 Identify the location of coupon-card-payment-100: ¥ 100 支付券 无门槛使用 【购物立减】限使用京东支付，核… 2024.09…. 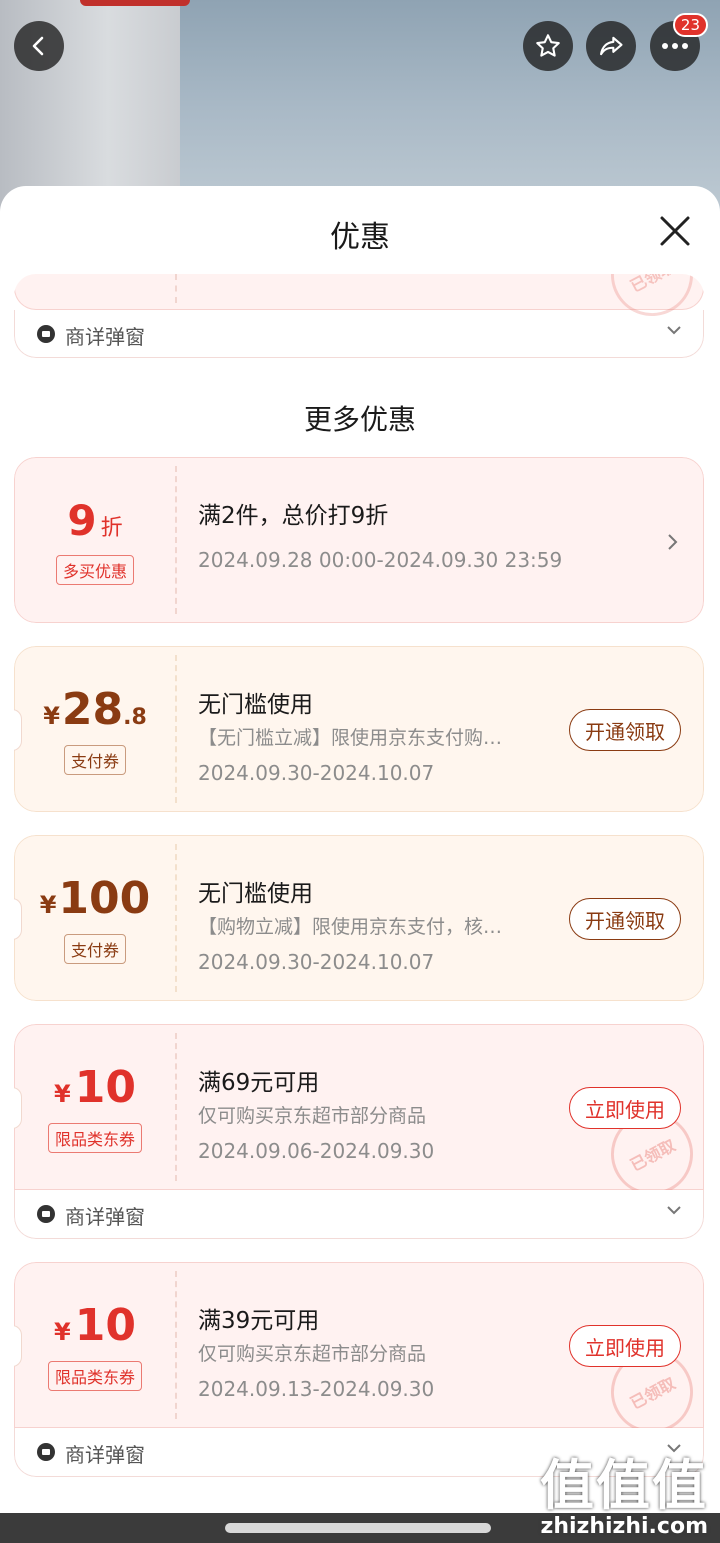
(359, 918).